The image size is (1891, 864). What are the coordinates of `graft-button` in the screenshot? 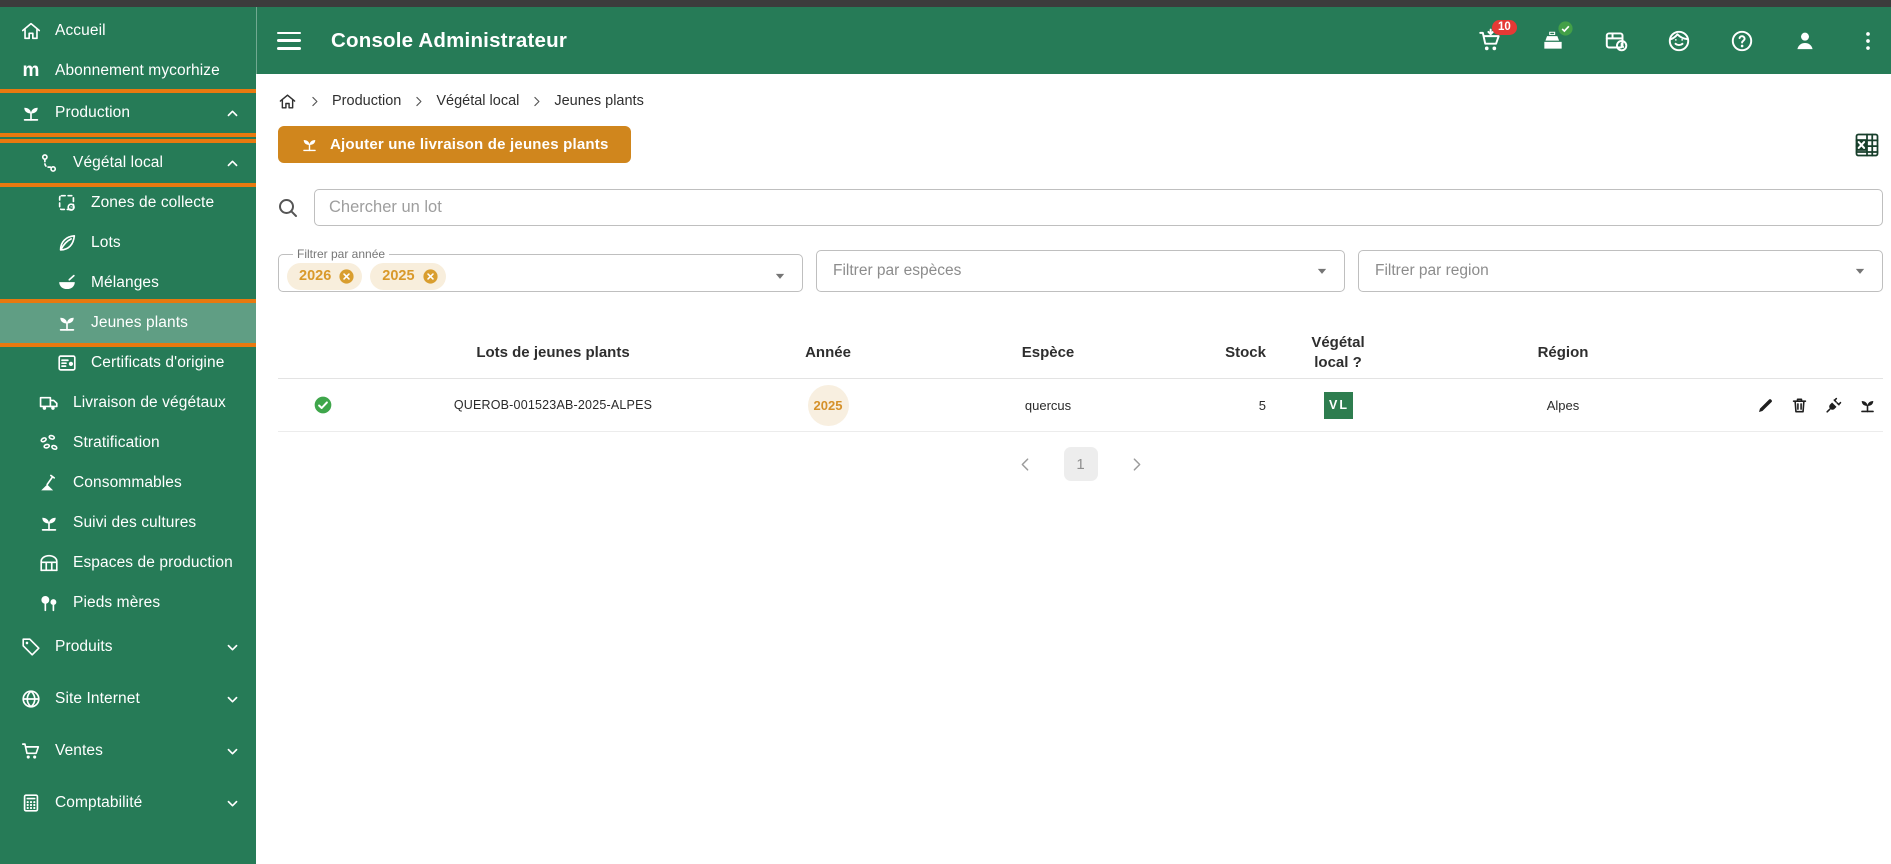 It's located at (1833, 405).